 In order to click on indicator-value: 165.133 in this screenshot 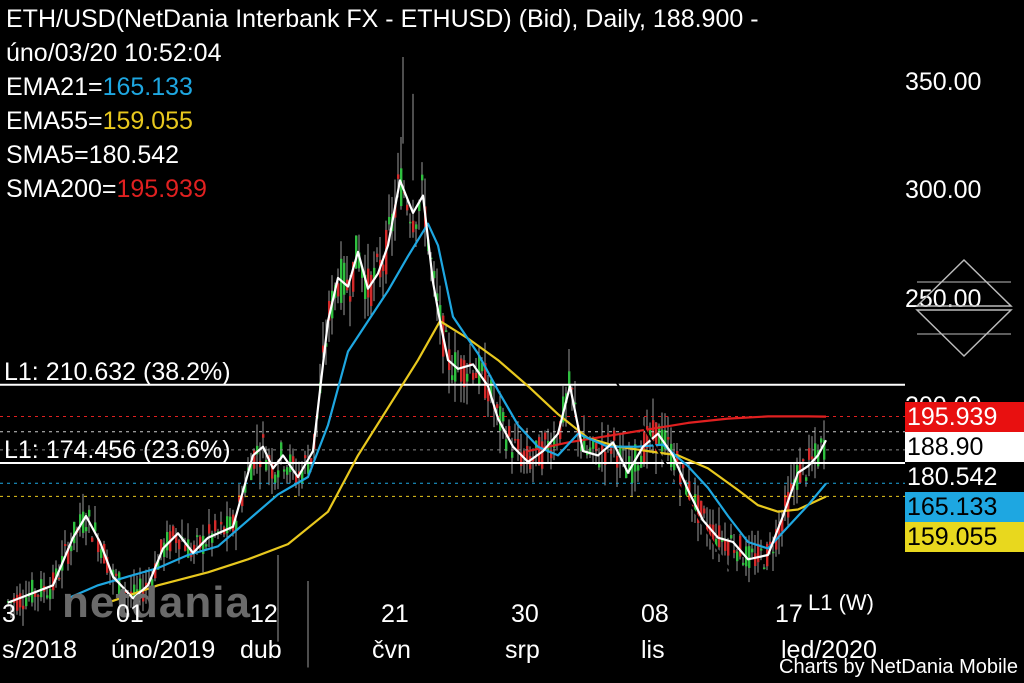, I will do `click(147, 87)`.